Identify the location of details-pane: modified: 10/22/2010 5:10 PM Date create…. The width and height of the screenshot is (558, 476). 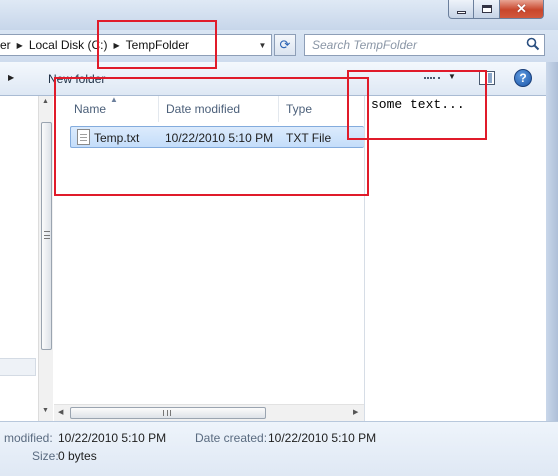
(279, 448).